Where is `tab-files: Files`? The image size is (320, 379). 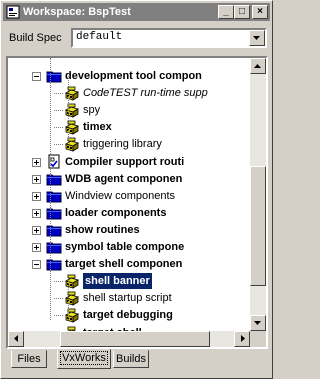 tab-files: Files is located at coordinates (29, 359).